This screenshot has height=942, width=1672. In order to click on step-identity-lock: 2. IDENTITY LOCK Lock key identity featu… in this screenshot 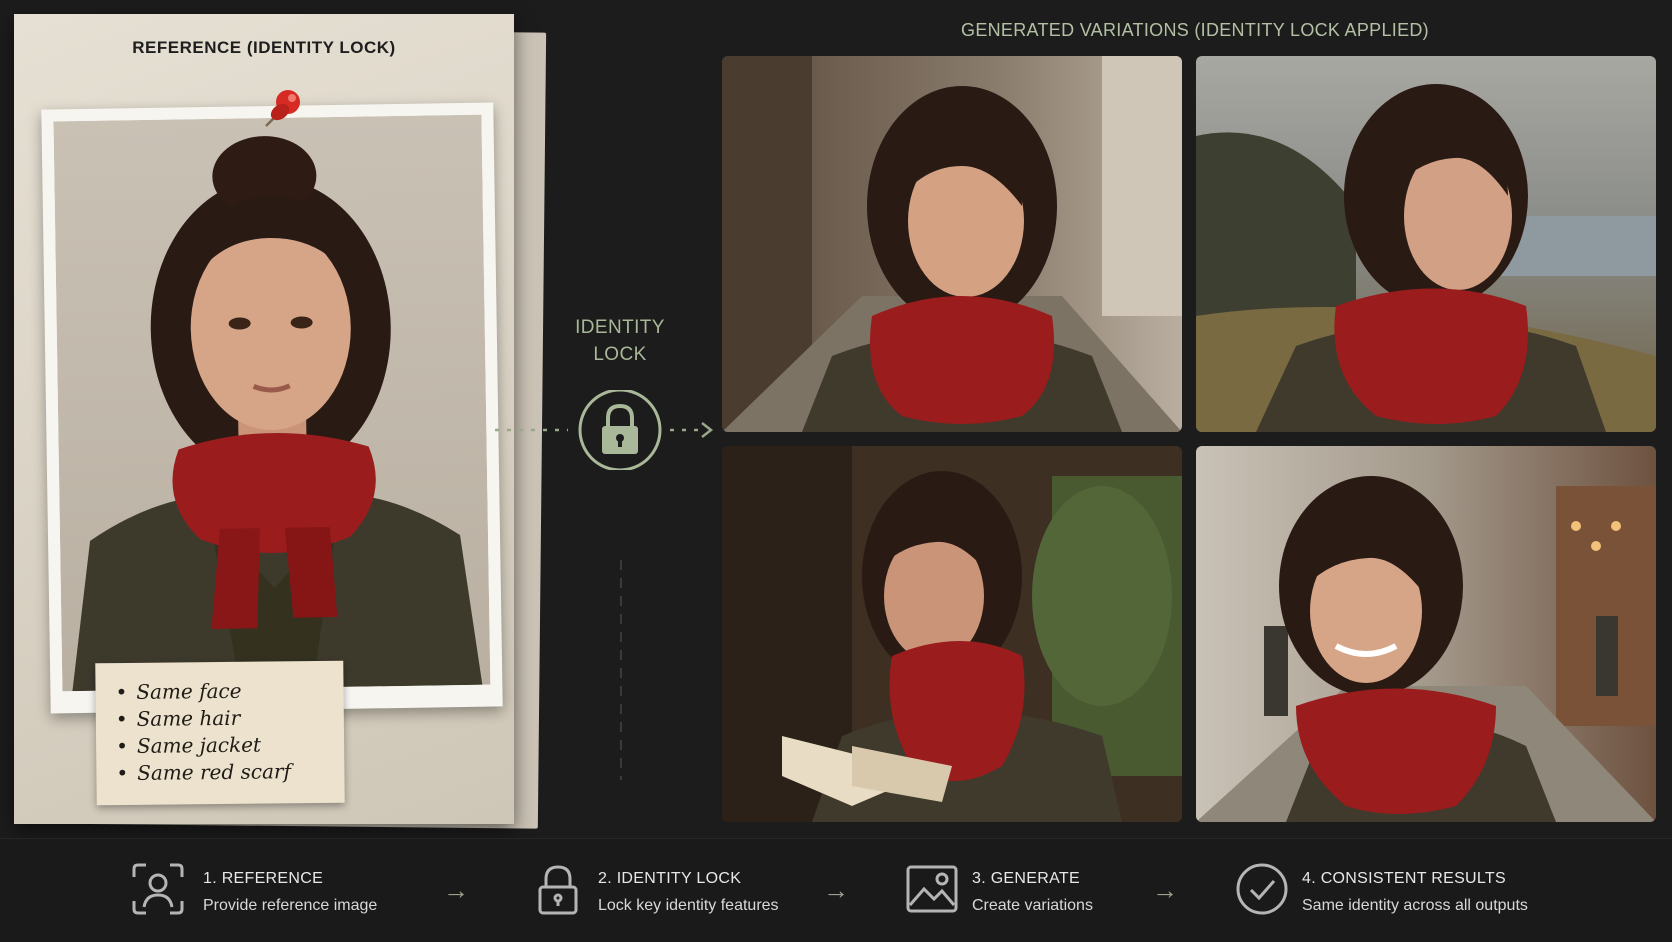, I will do `click(688, 892)`.